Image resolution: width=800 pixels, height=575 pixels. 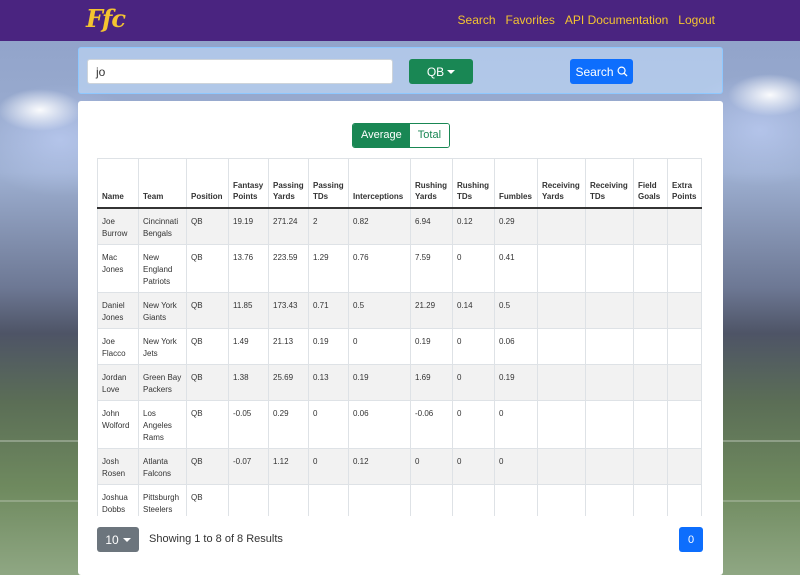 I want to click on table-cell: Cincinnati Bengals, so click(x=162, y=226).